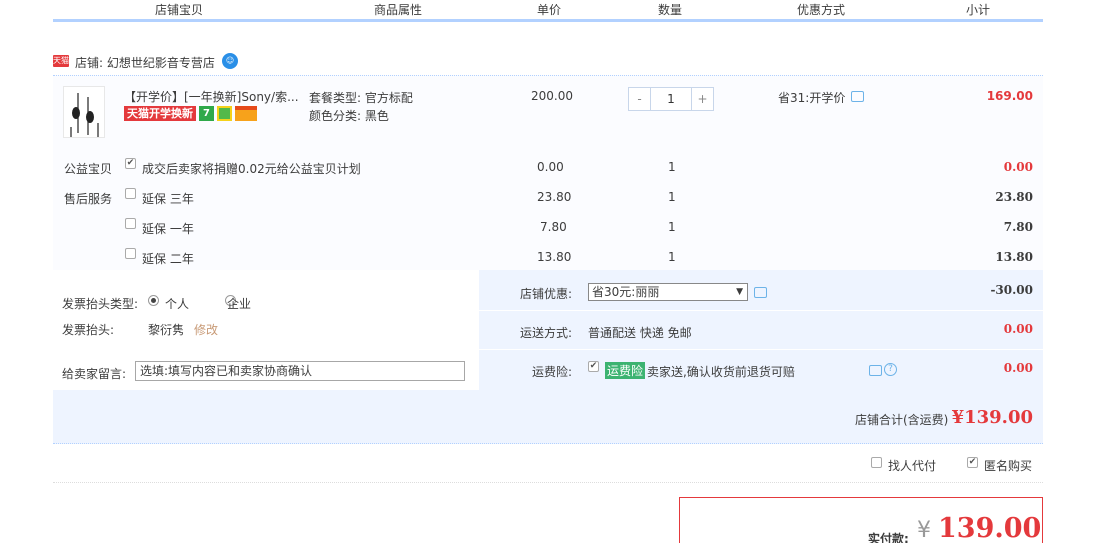 This screenshot has width=1100, height=543. I want to click on warranty-2y-price: 13.80, so click(554, 257).